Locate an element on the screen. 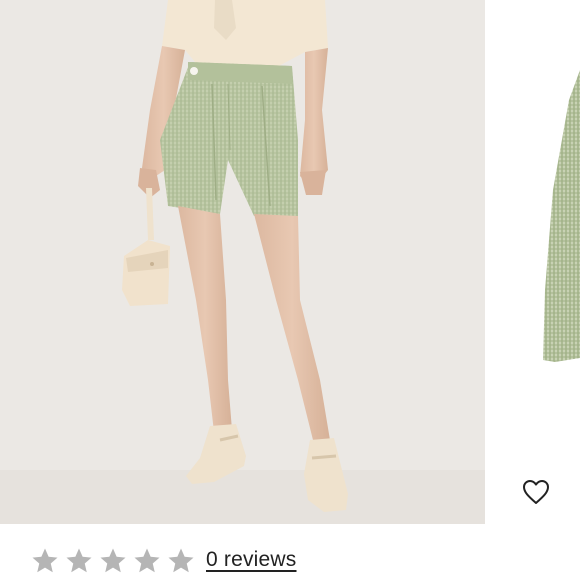 This screenshot has height=580, width=580. product-image-next is located at coordinates (532, 262).